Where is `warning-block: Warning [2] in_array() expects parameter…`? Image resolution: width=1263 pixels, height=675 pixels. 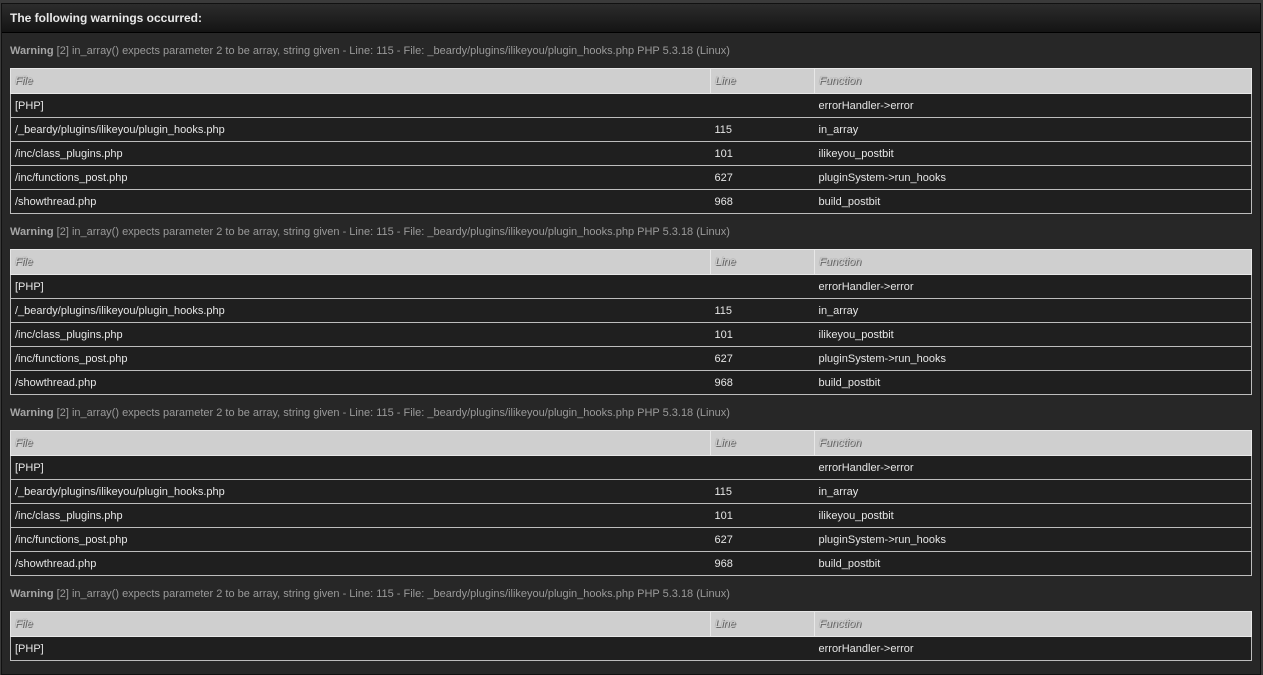
warning-block: Warning [2] in_array() expects parameter… is located at coordinates (631, 618).